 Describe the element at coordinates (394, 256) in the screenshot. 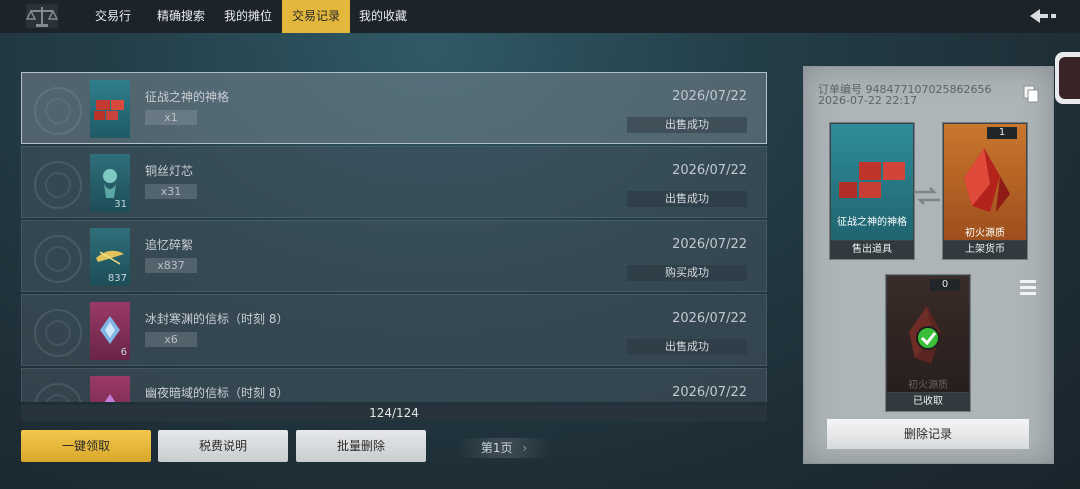

I see `record-row: 837 追忆碎絮 x837 2026/07/22 购买成功` at that location.